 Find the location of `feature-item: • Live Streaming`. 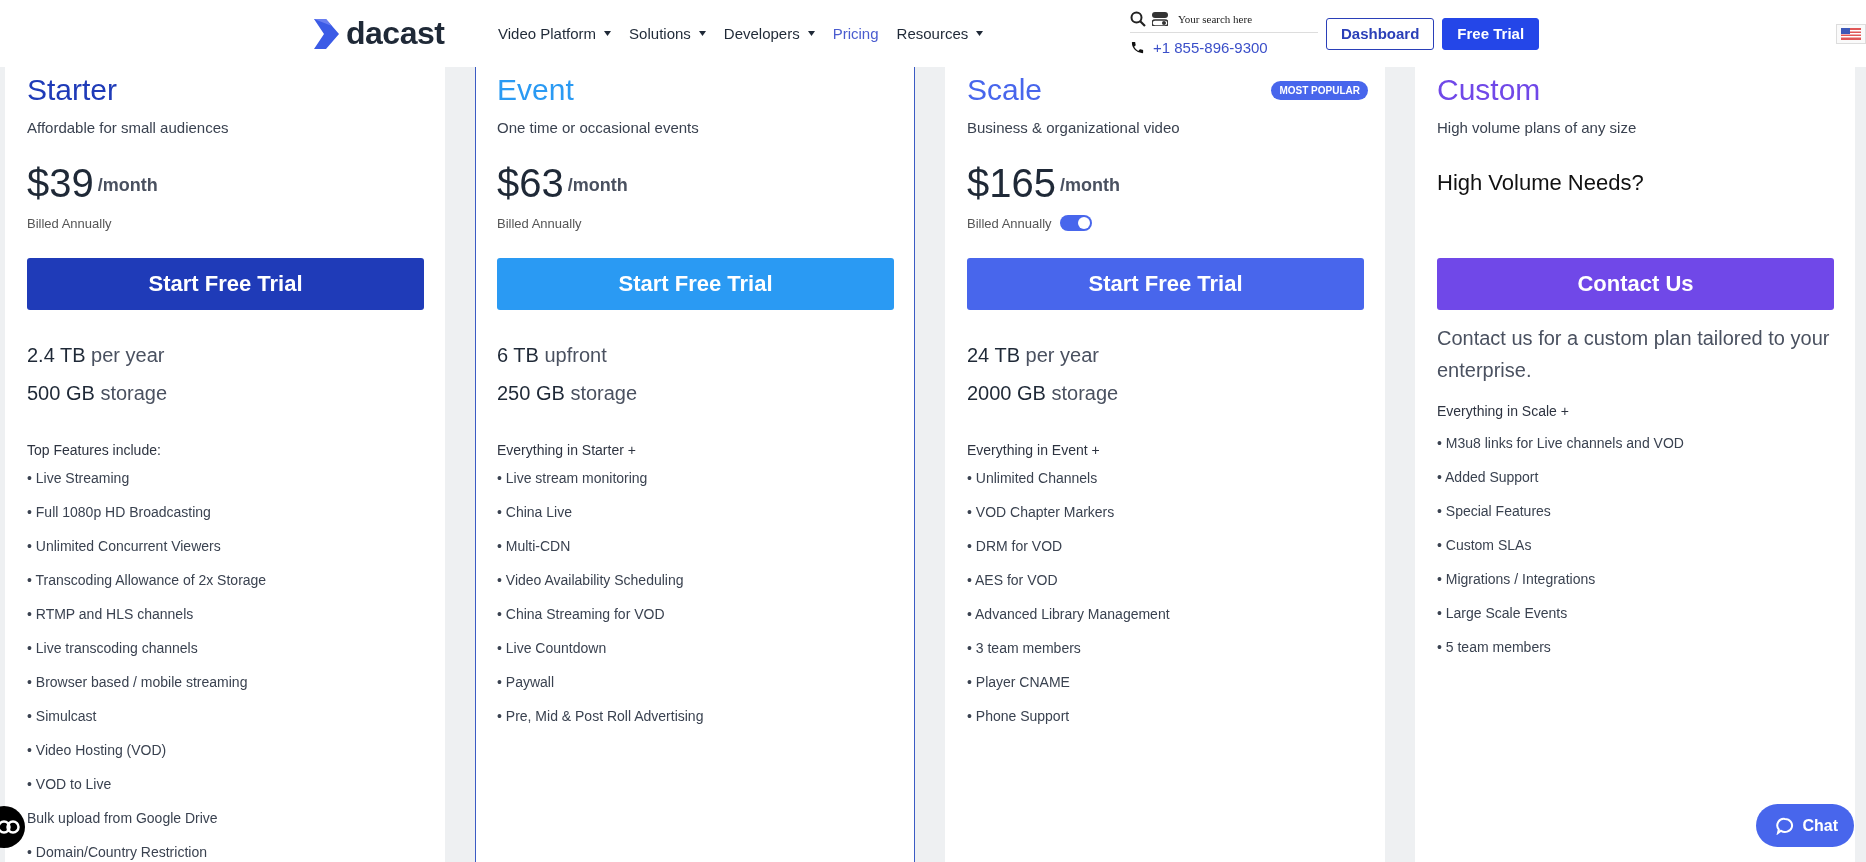

feature-item: • Live Streaming is located at coordinates (79, 478).